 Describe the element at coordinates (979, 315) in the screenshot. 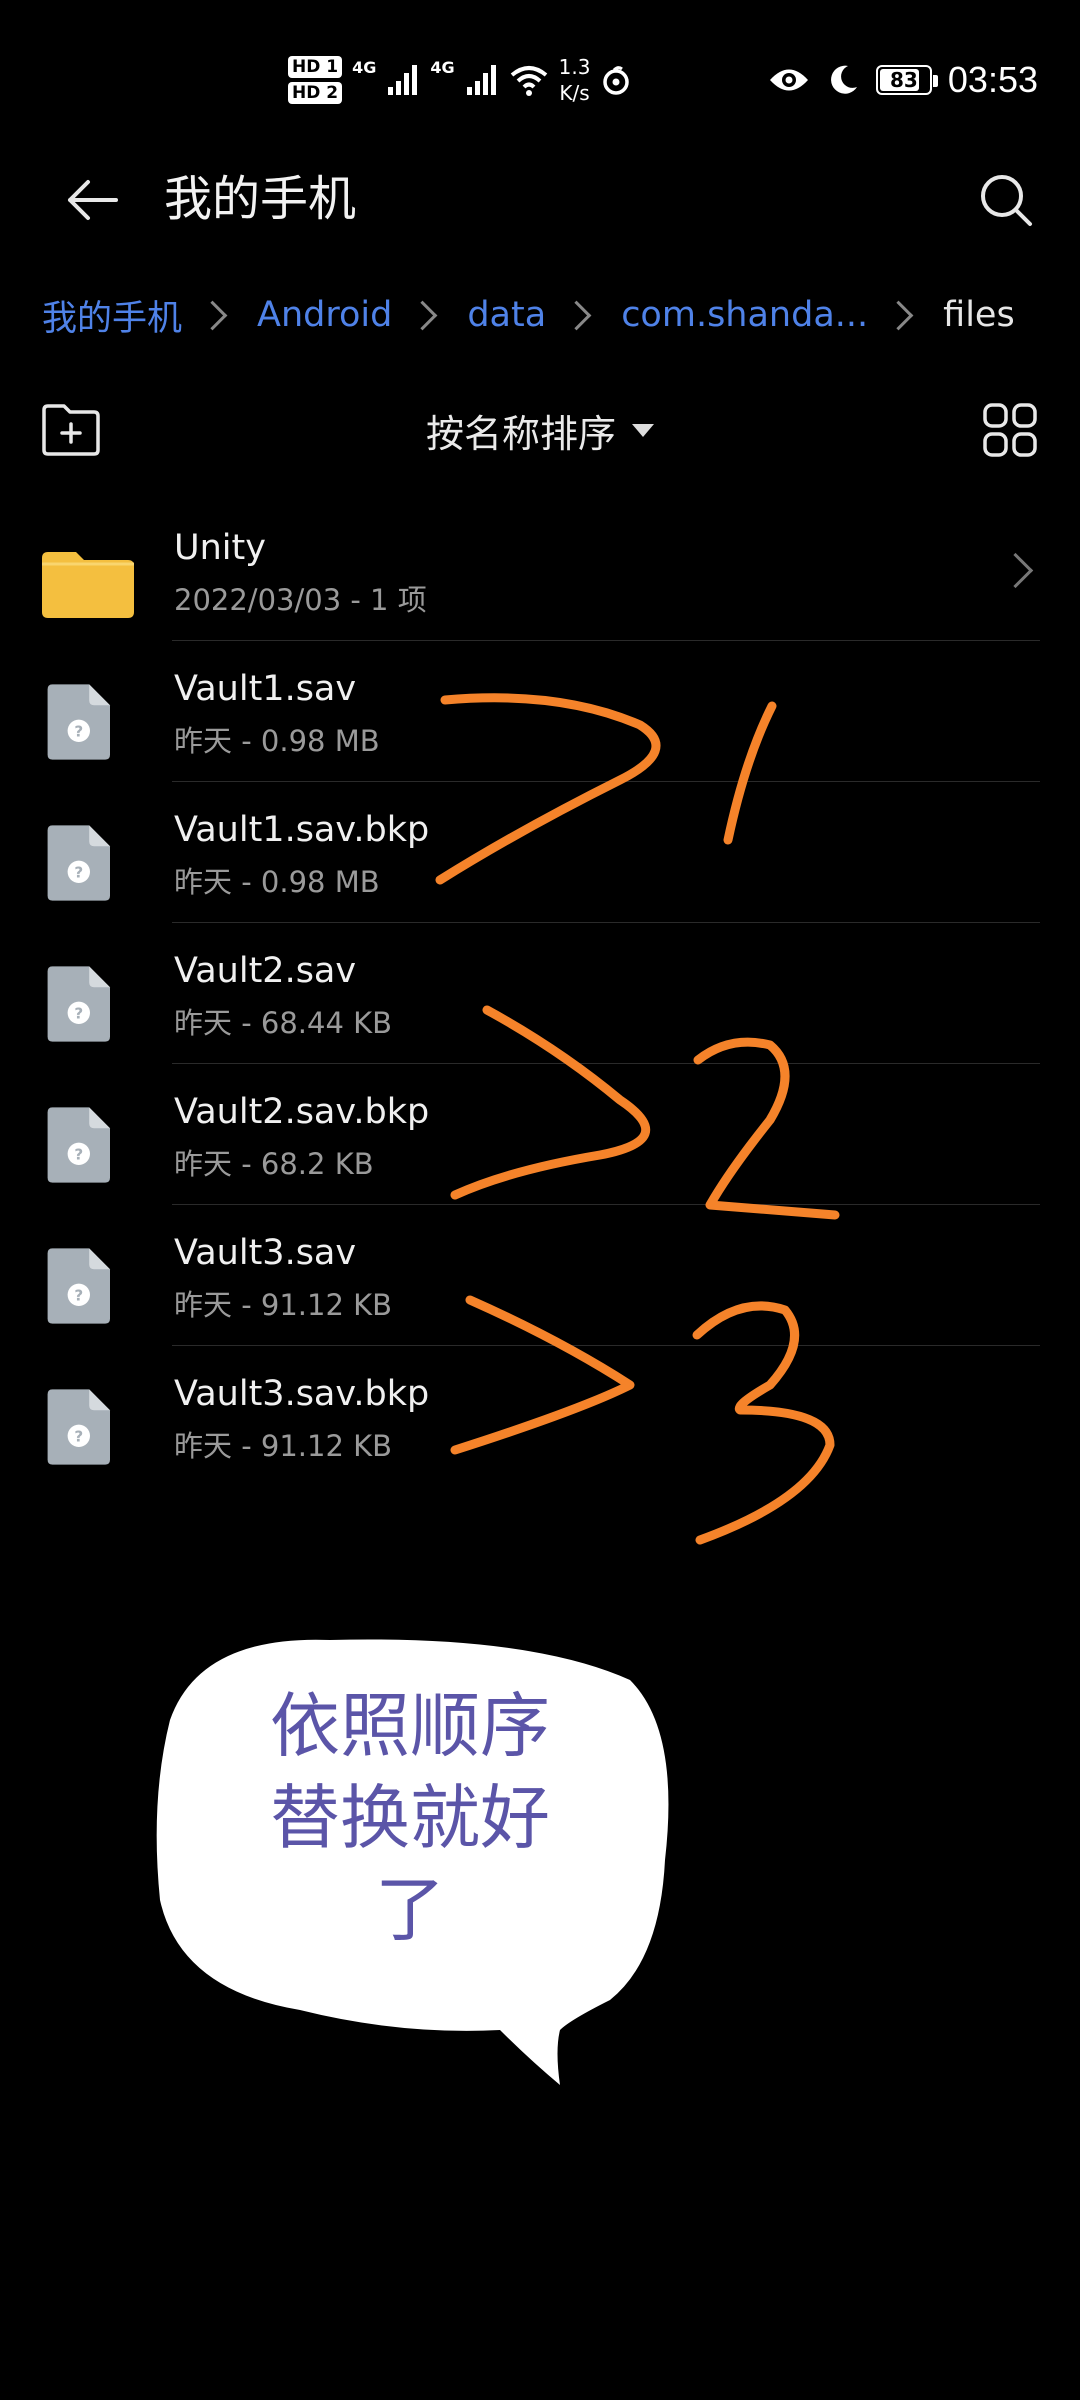

I see `breadcrumb-item: files` at that location.